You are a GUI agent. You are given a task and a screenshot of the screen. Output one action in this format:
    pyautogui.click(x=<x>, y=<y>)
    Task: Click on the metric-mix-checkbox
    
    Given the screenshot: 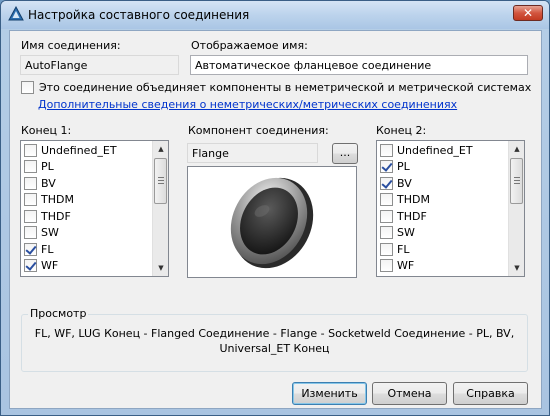 What is the action you would take?
    pyautogui.click(x=27, y=87)
    